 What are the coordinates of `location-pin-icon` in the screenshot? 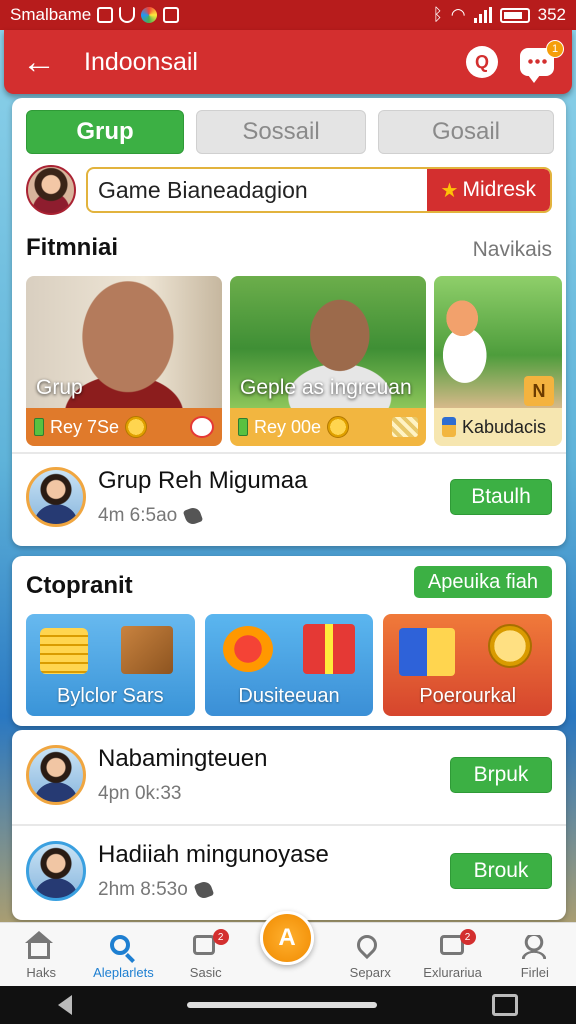 It's located at (367, 945).